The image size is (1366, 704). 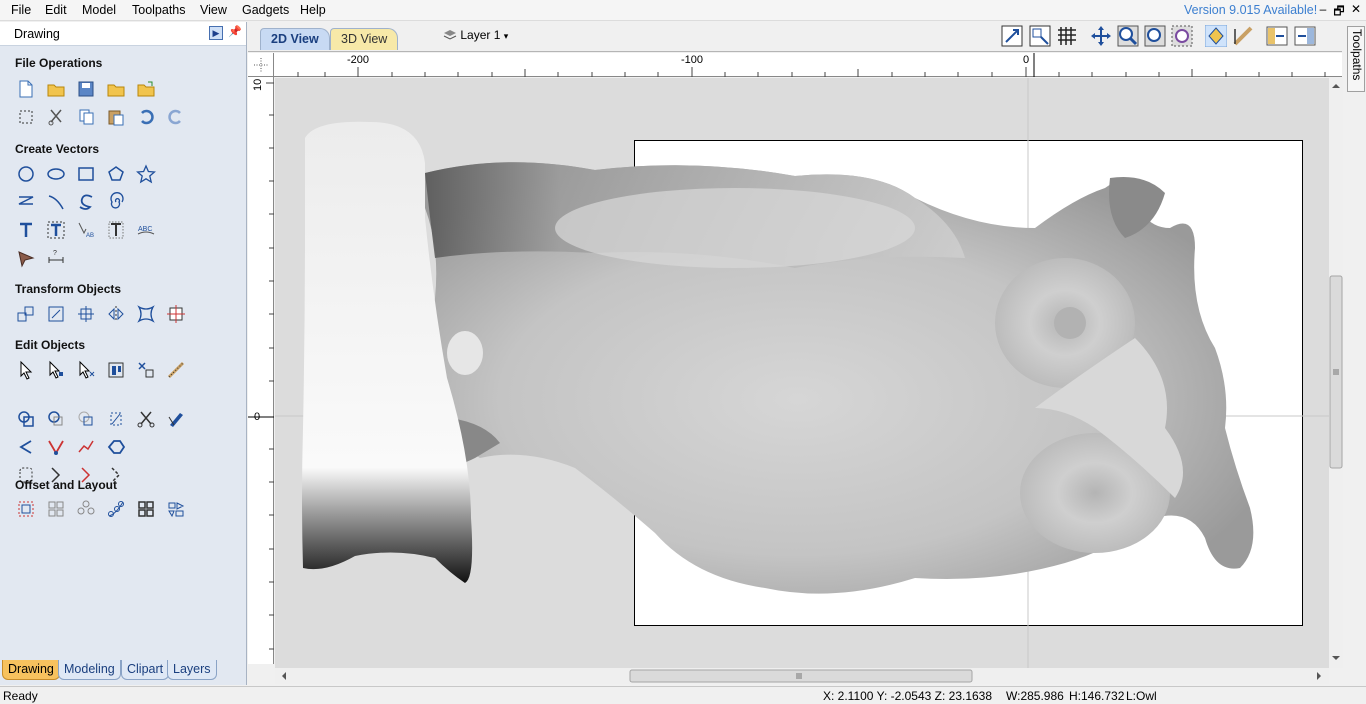 What do you see at coordinates (56, 230) in the screenshot?
I see `auto-layout-text-icon` at bounding box center [56, 230].